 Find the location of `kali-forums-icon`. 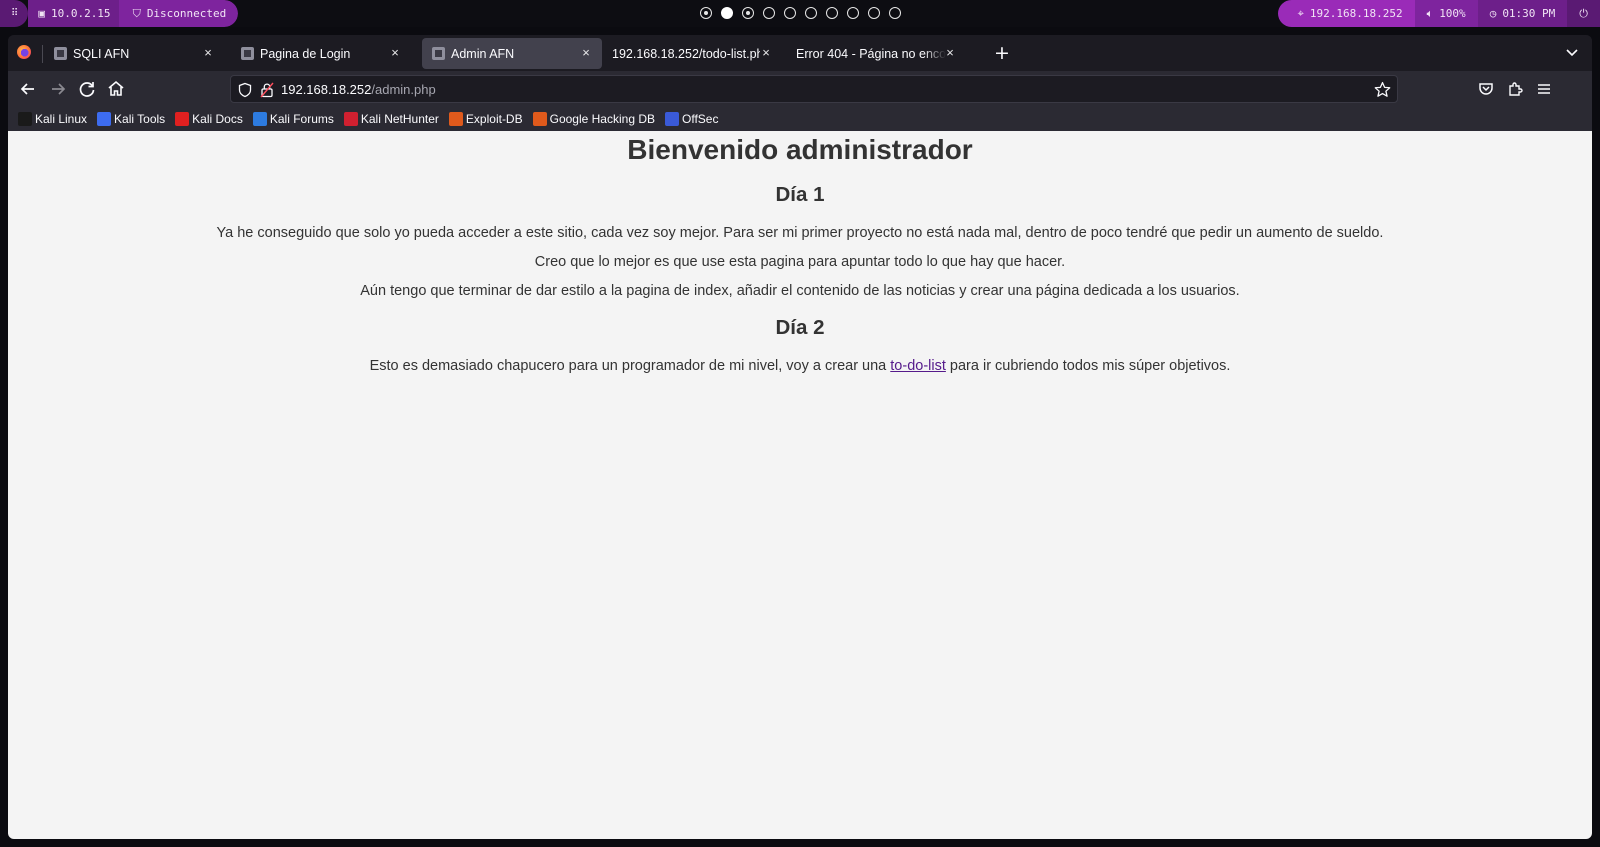

kali-forums-icon is located at coordinates (259, 119).